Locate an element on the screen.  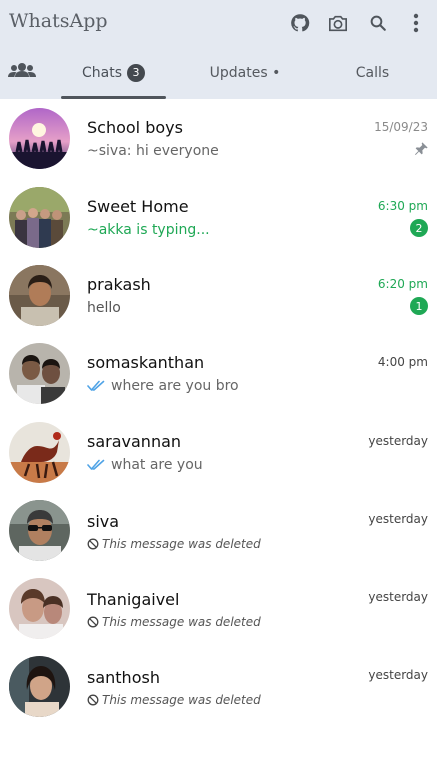
chat-preview: what are you is located at coordinates (145, 465).